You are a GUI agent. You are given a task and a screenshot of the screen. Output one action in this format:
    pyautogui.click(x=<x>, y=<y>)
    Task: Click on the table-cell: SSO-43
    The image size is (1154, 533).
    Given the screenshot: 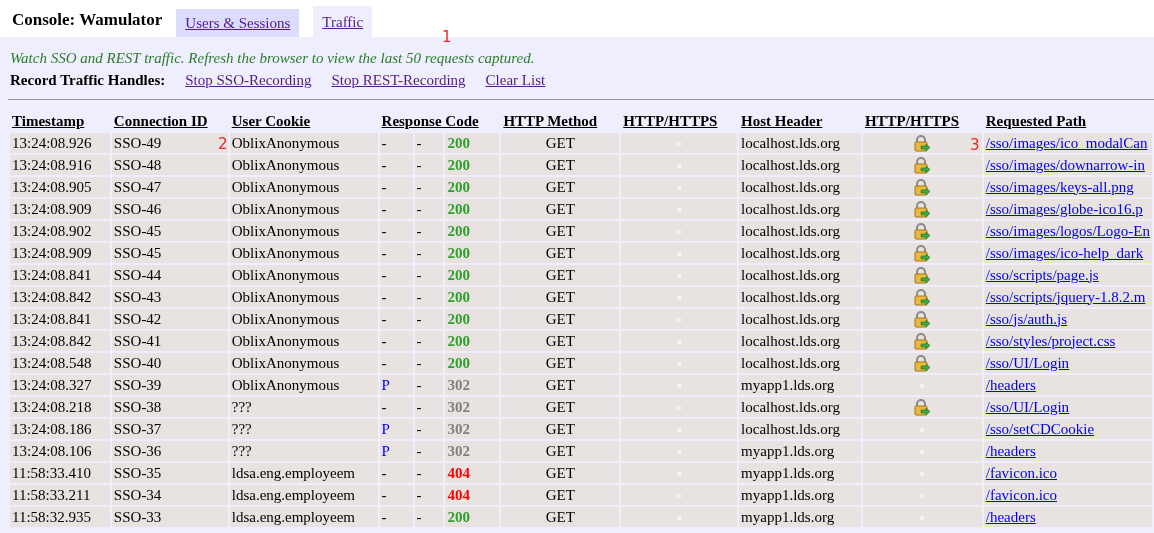 What is the action you would take?
    pyautogui.click(x=169, y=297)
    